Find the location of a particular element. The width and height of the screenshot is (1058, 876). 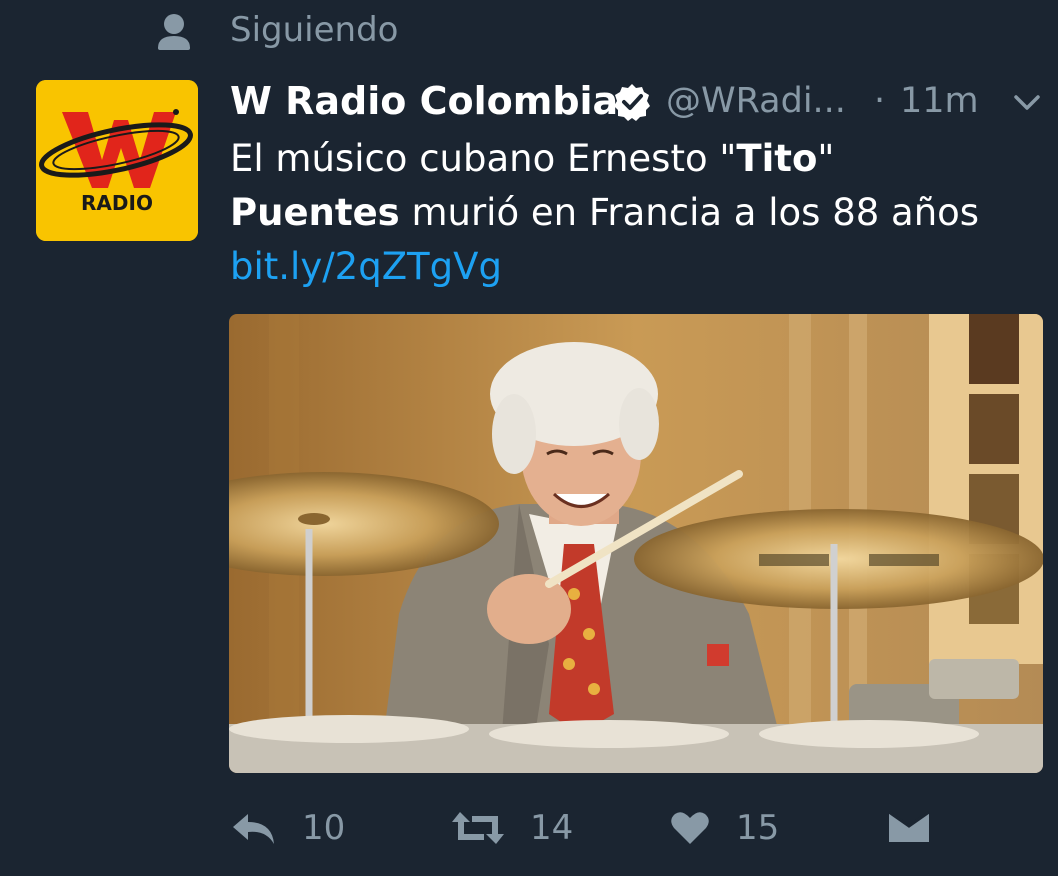

text-part3: murió en Francia a los 88 años is located at coordinates (689, 212).